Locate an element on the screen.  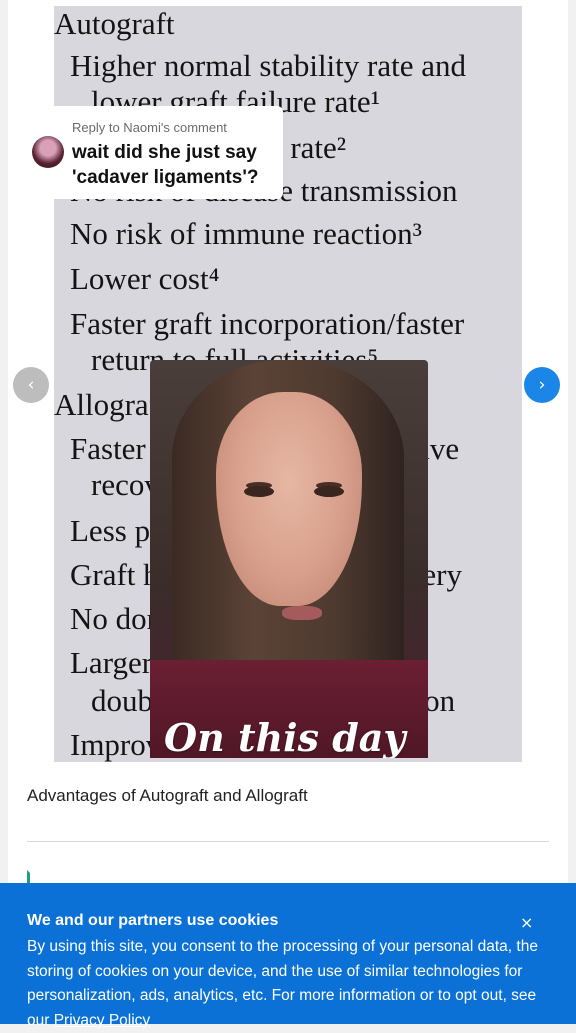
chevron-left-icon: ‹ is located at coordinates (31, 385).